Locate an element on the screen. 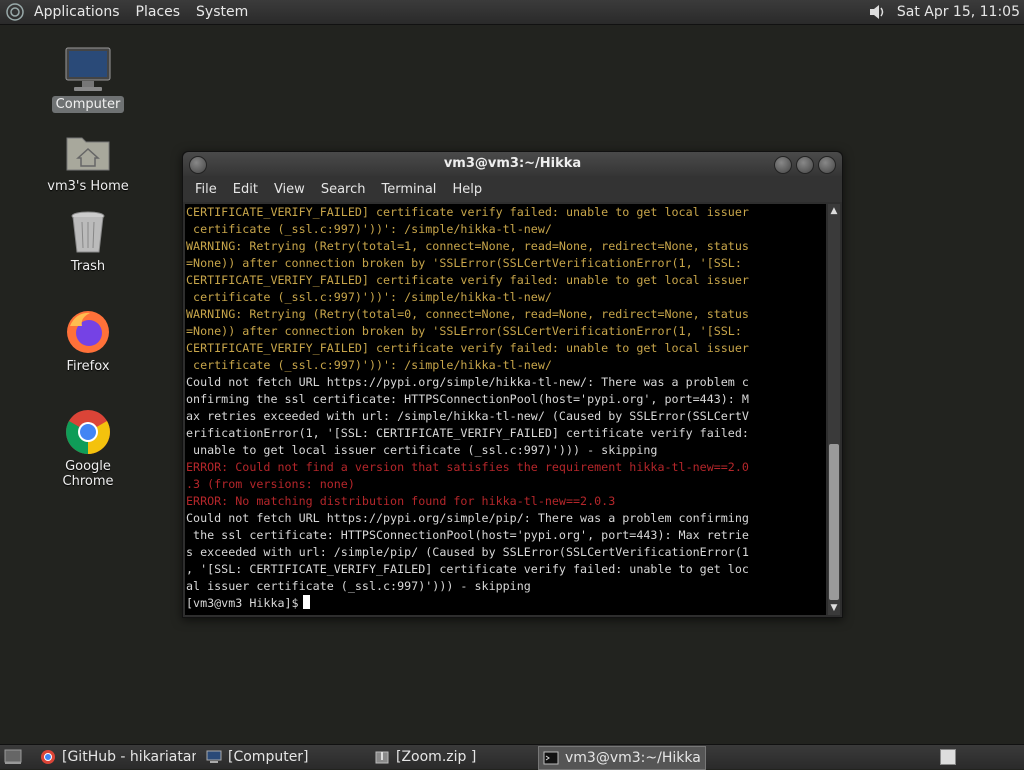 The image size is (1024, 770). menu-file: File is located at coordinates (206, 189).